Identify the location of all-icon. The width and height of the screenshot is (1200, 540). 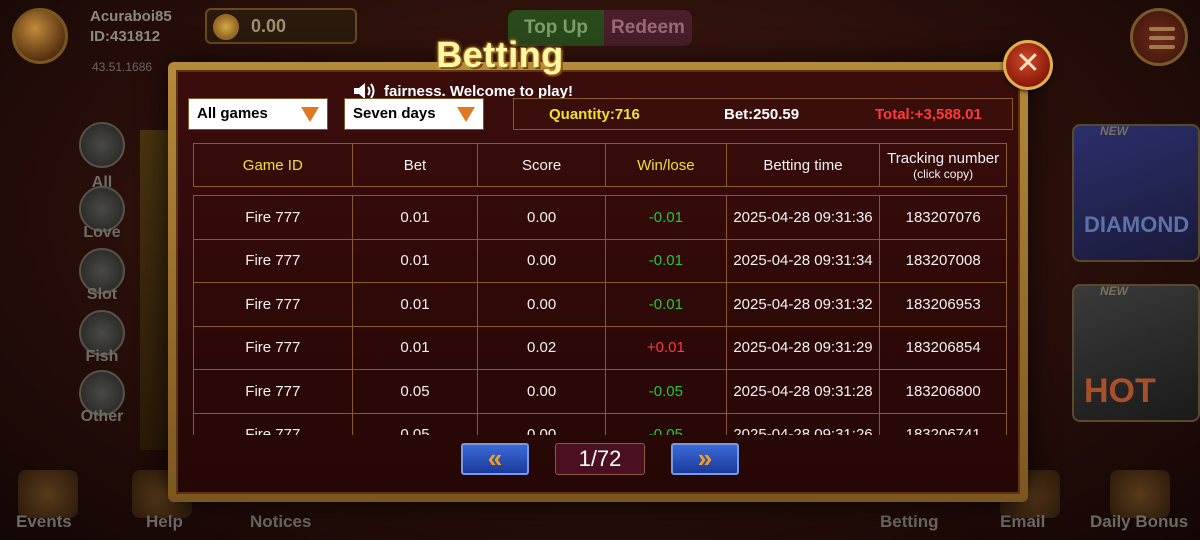
(102, 145).